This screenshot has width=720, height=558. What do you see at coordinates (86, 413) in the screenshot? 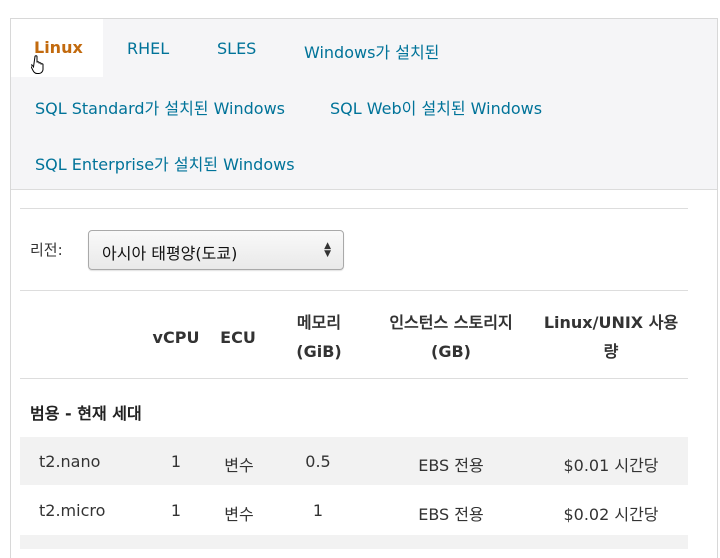
I see `section-heading-general-purpose: 범용 - 현재 세대` at bounding box center [86, 413].